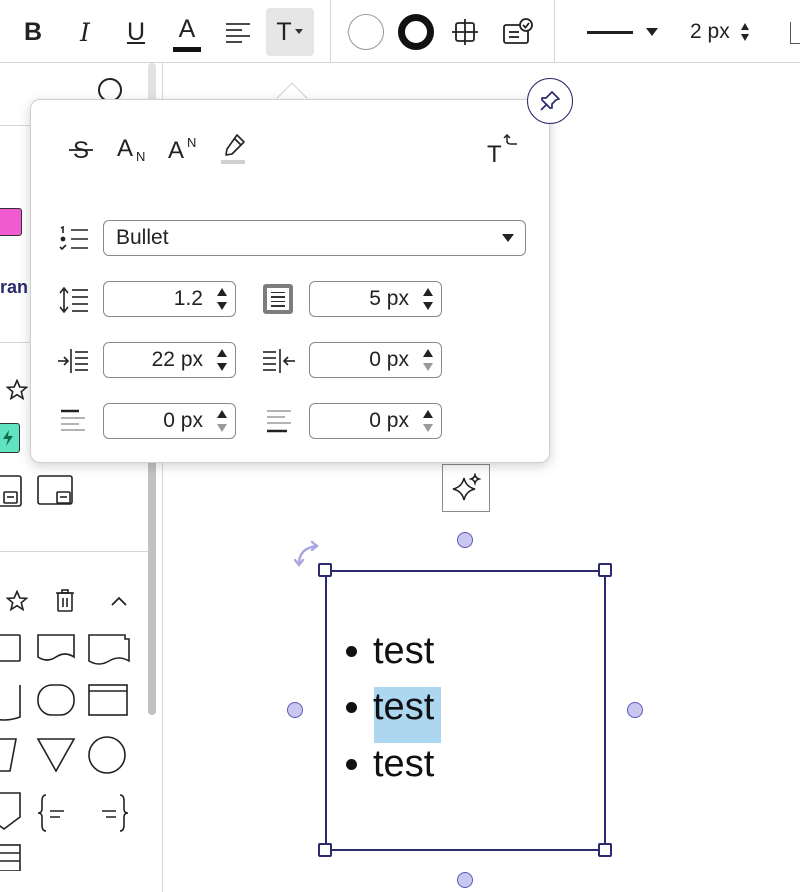 This screenshot has height=892, width=800. I want to click on display-shape-icon, so click(8, 755).